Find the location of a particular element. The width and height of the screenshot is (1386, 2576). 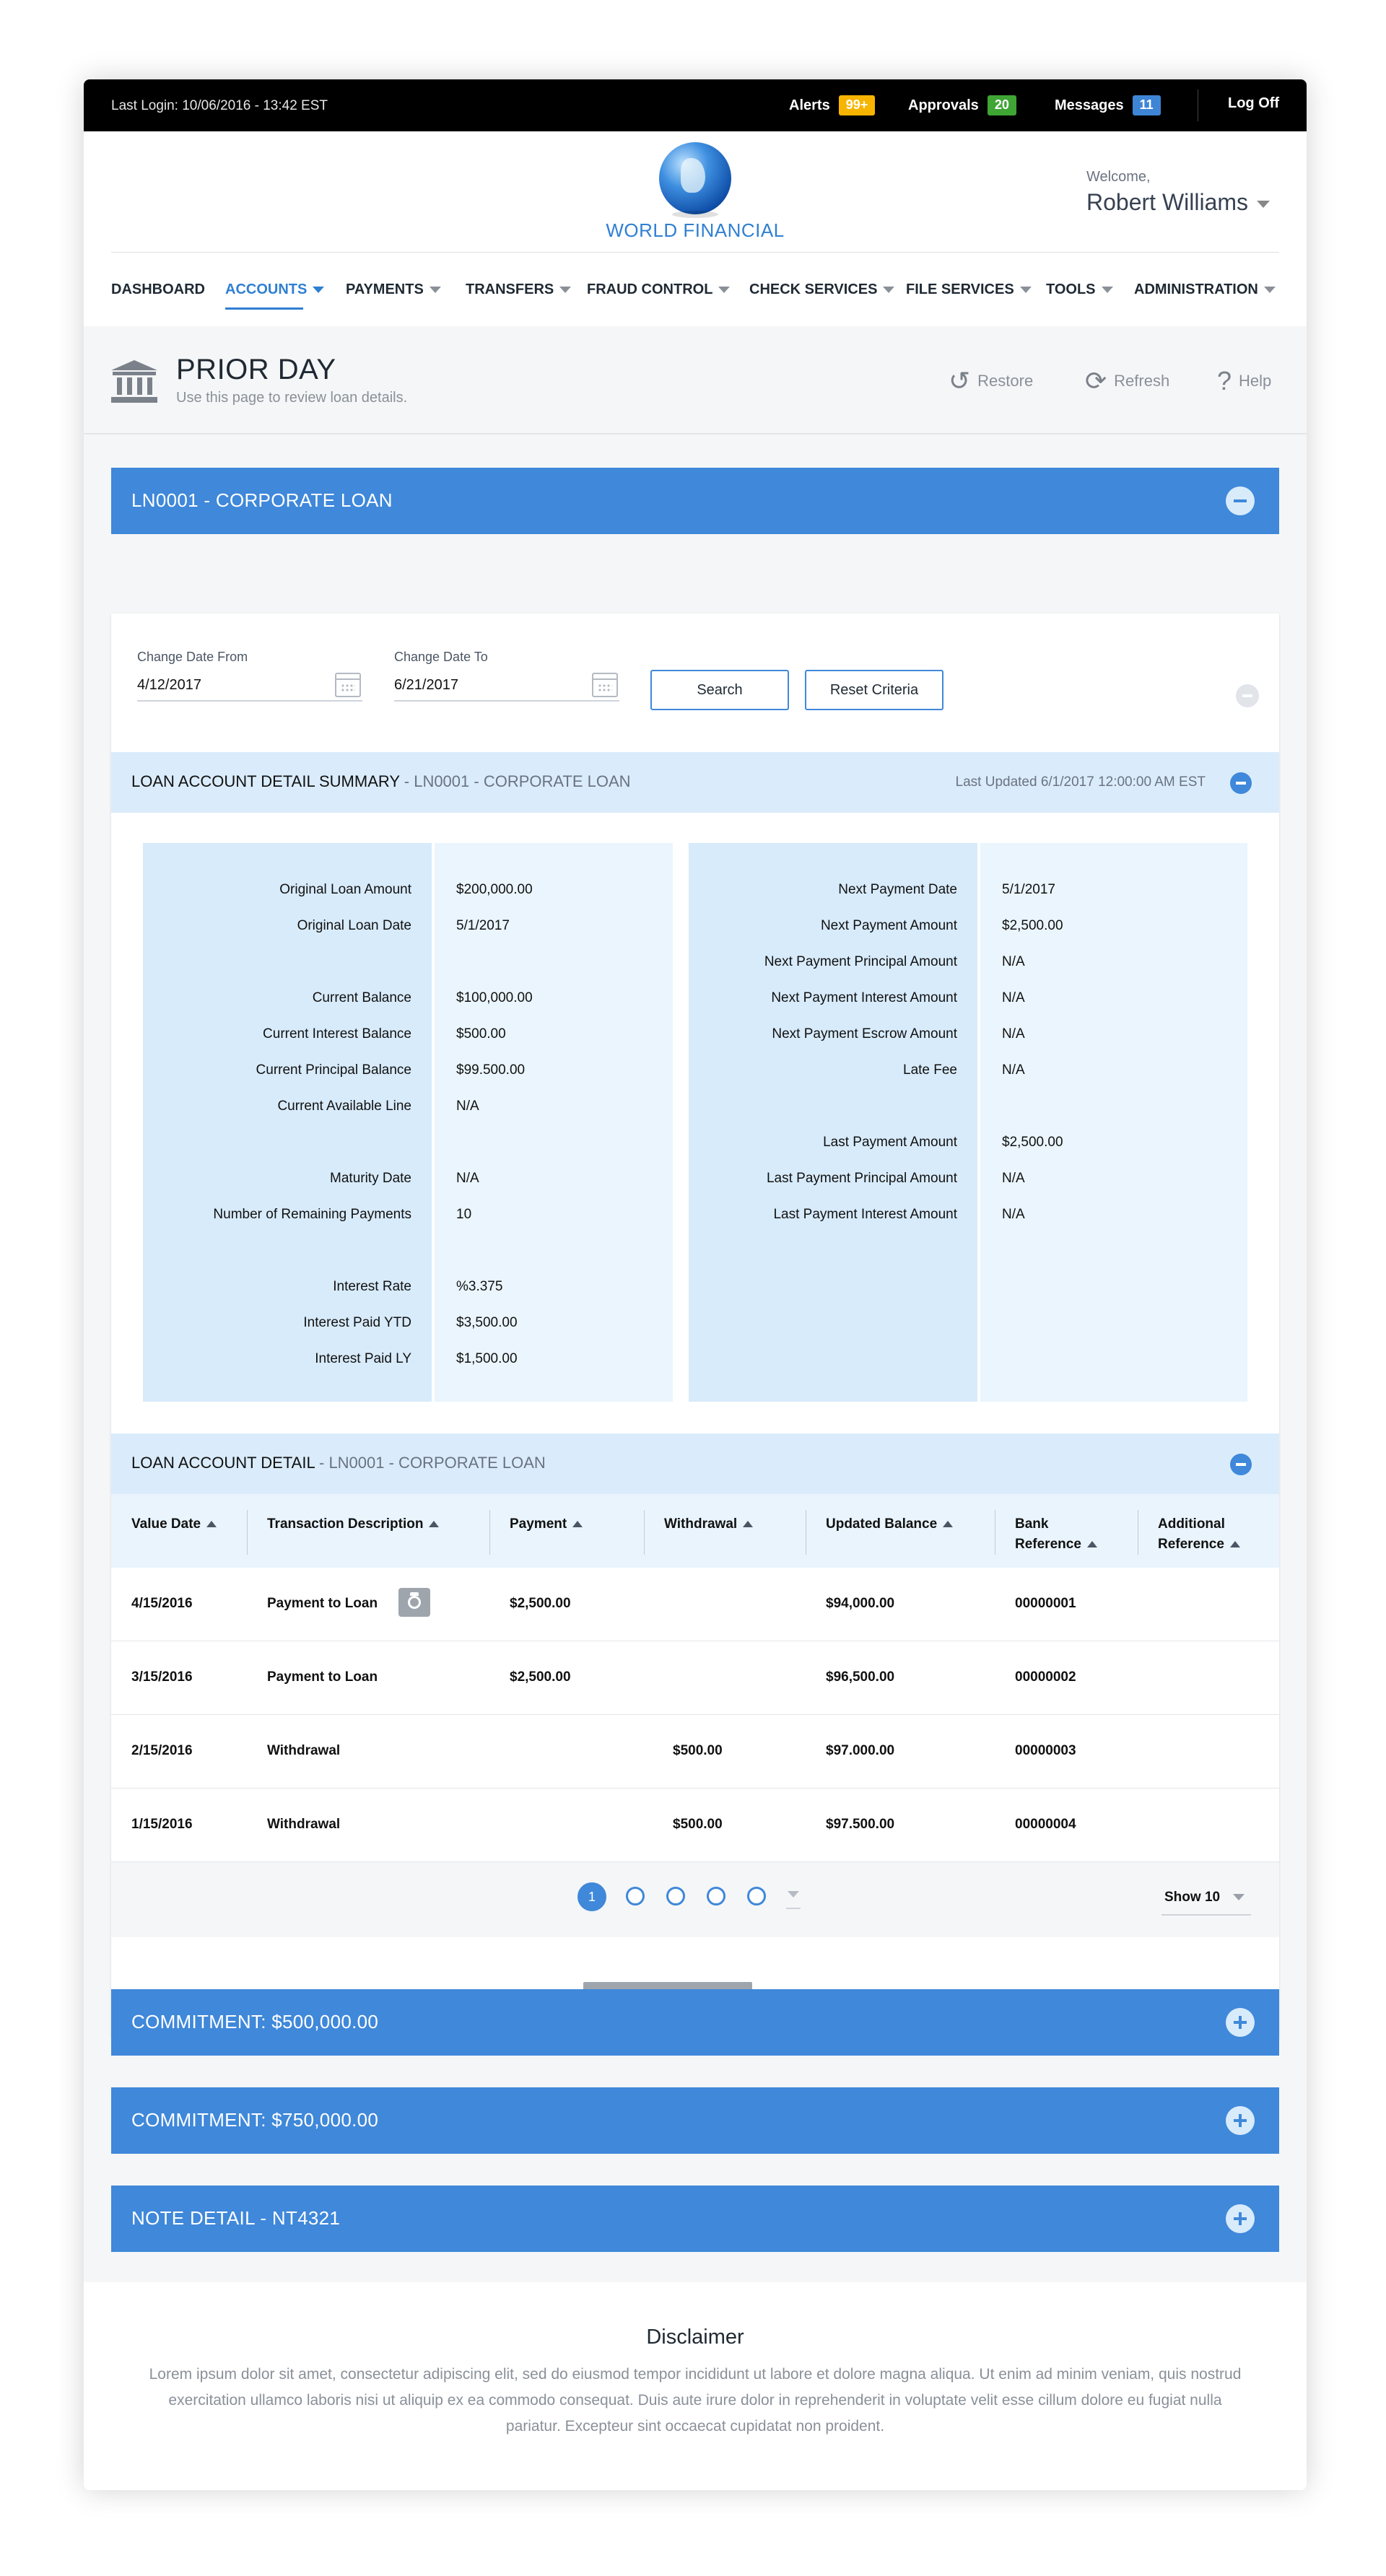

page-size-underline is located at coordinates (1206, 1915).